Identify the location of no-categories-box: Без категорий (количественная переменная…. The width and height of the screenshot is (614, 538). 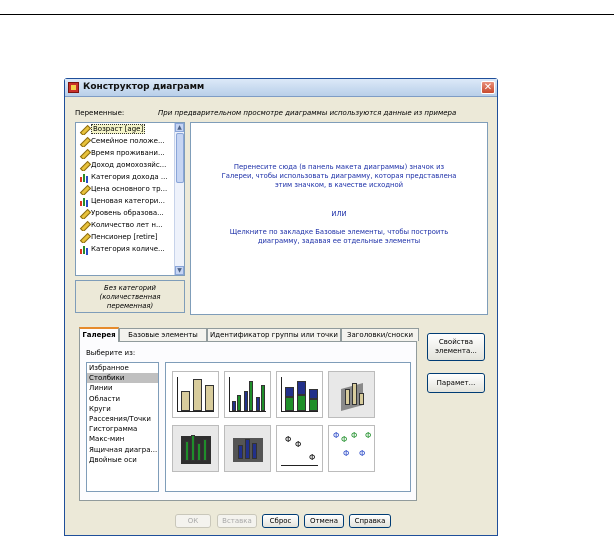
(130, 296).